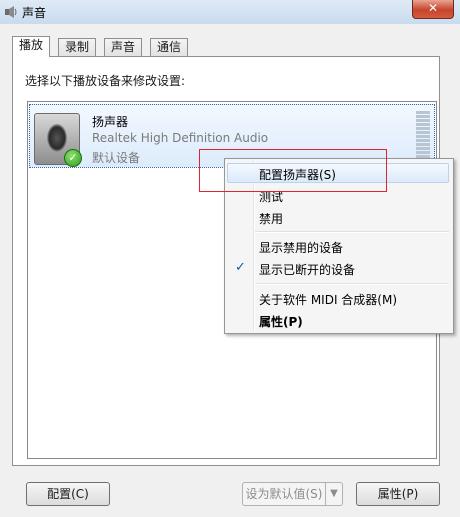 The height and width of the screenshot is (517, 460). What do you see at coordinates (169, 47) in the screenshot?
I see `tab-communications: 通信` at bounding box center [169, 47].